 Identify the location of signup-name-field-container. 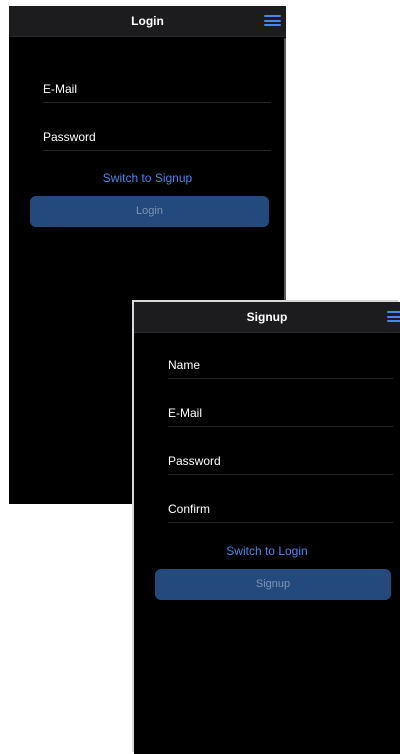
(280, 366).